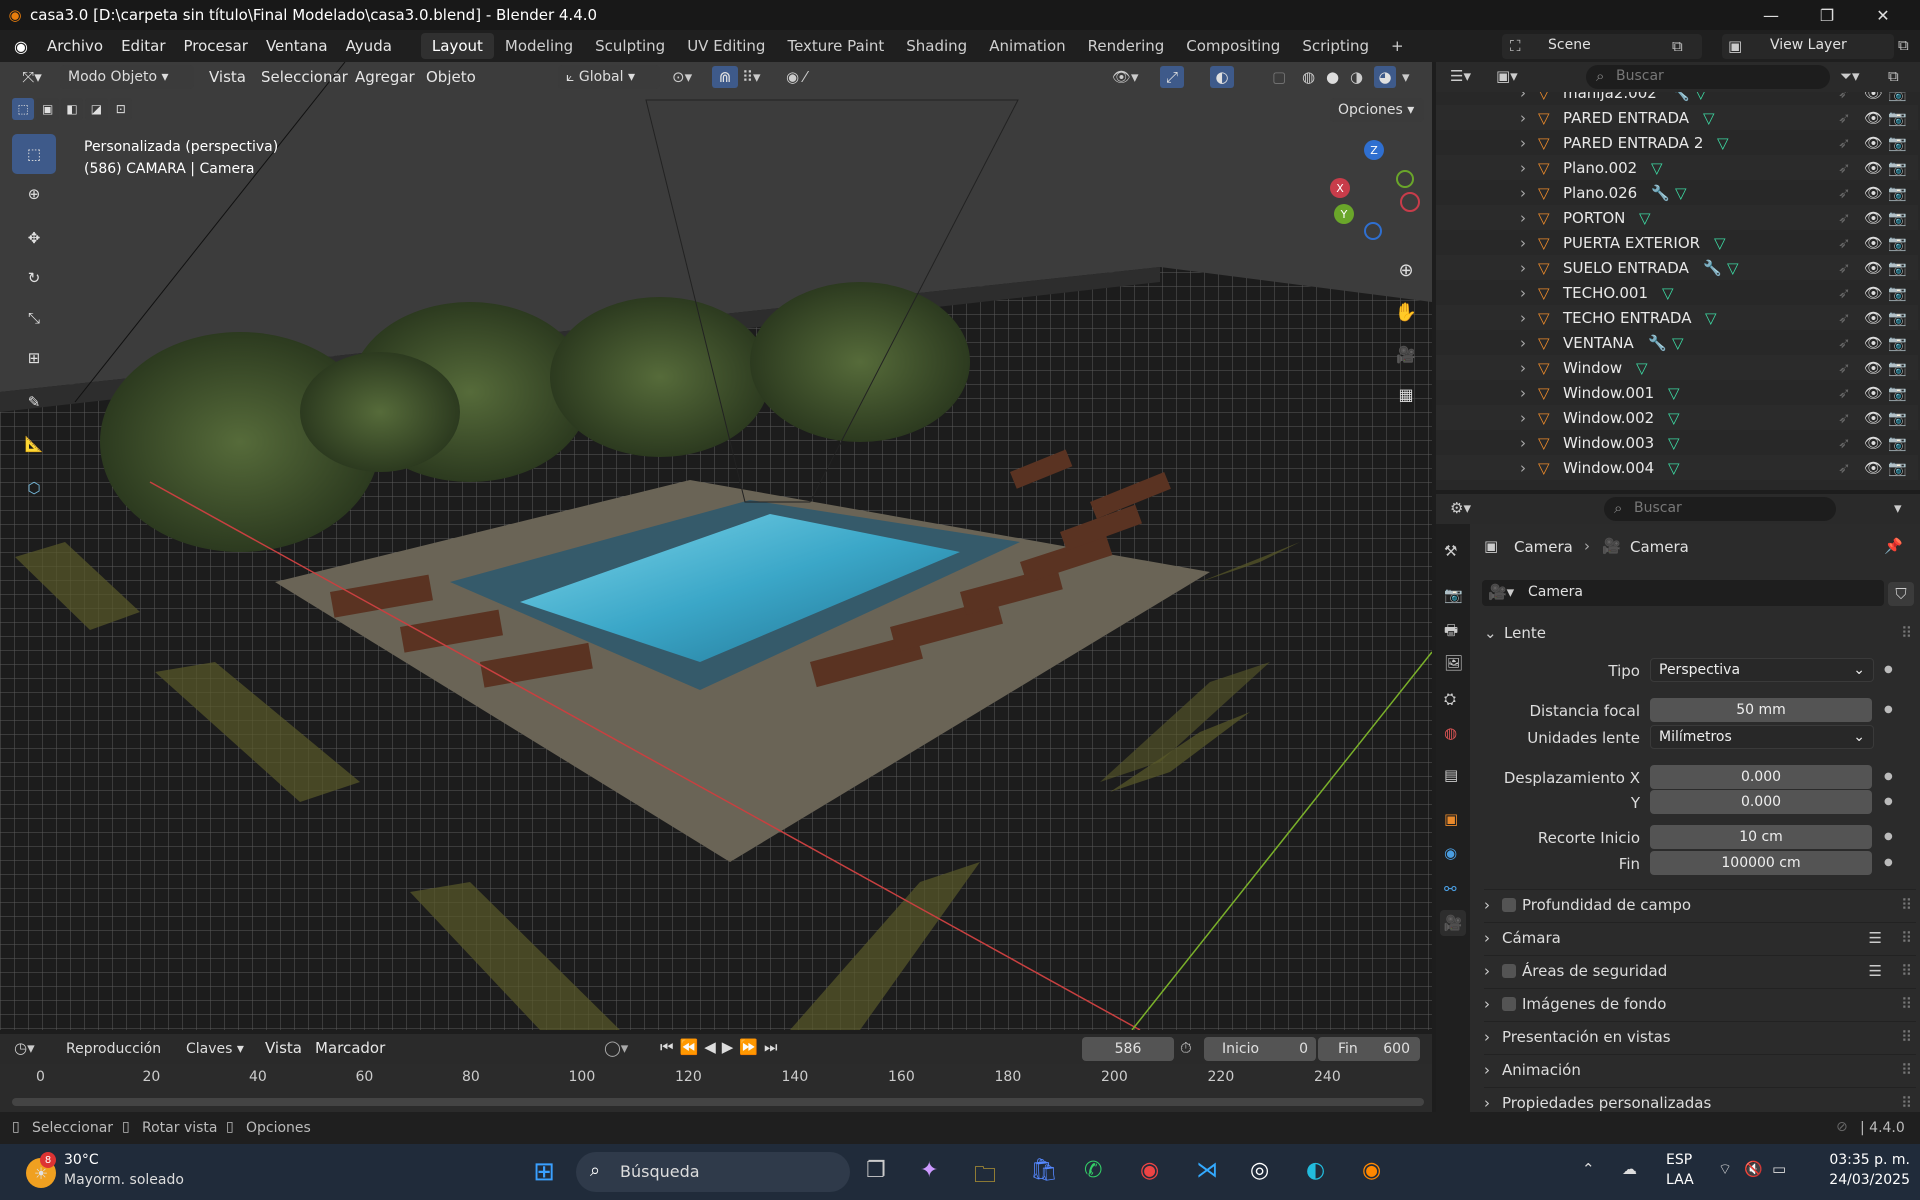  What do you see at coordinates (1677, 242) in the screenshot?
I see `outliner-row: › ▽ PUERTA EXTERIOR ▽ ➶ 👁 📷` at bounding box center [1677, 242].